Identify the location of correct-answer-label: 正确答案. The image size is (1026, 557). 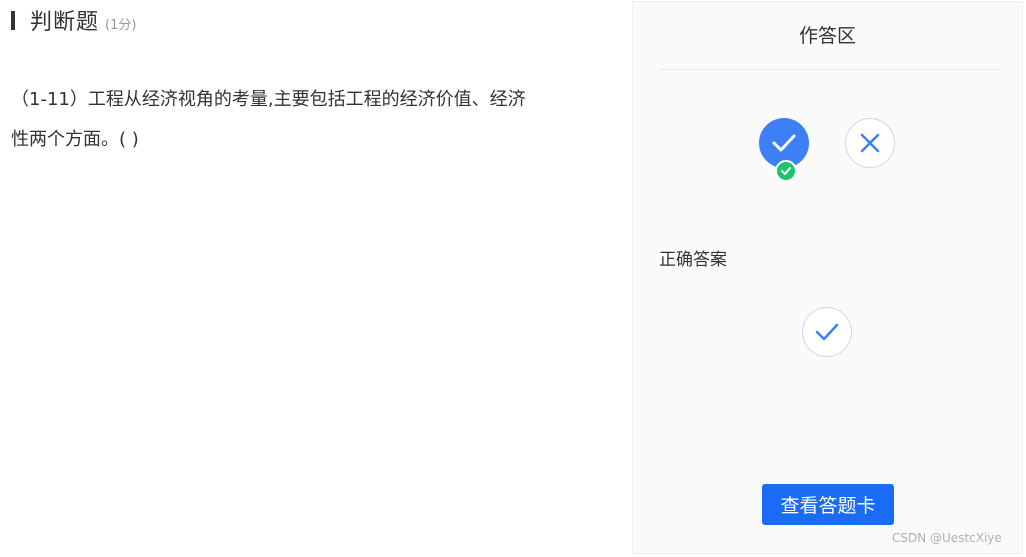
(693, 260).